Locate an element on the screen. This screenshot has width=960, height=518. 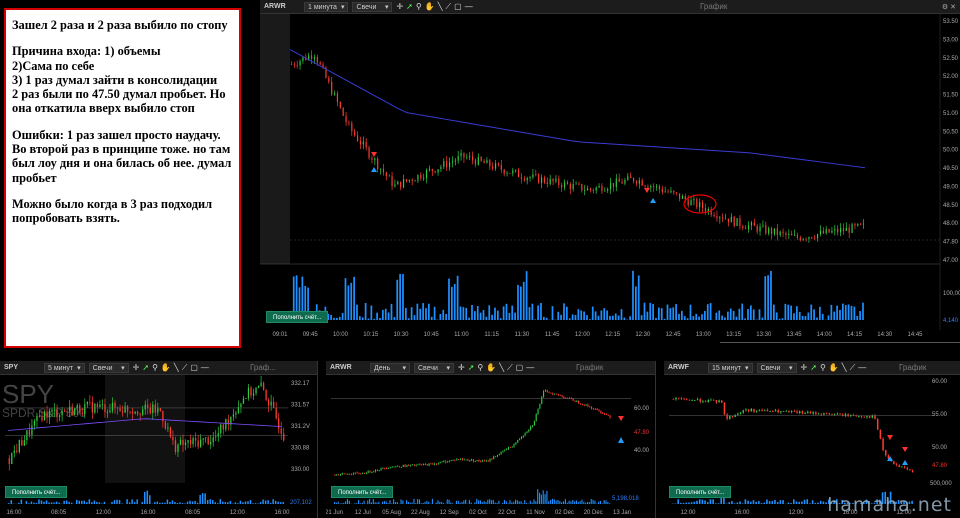
y-tick-label: 49.00 is located at coordinates (951, 187).